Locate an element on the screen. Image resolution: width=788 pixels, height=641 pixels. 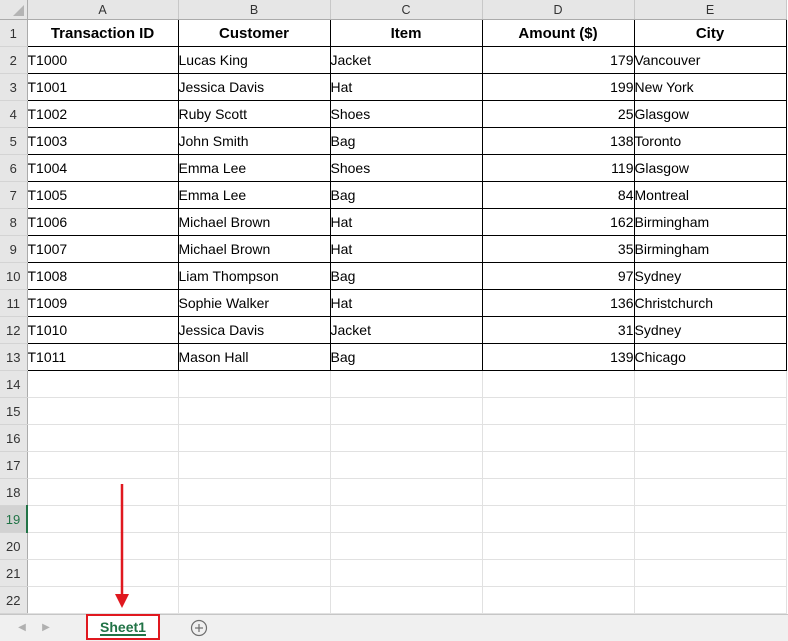
data-cell: Sophie Walker is located at coordinates (254, 303).